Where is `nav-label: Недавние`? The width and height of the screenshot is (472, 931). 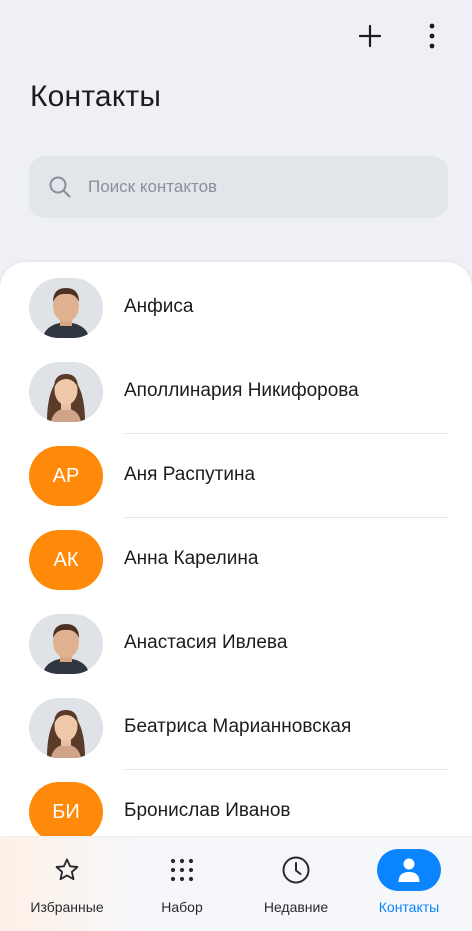 nav-label: Недавние is located at coordinates (296, 907).